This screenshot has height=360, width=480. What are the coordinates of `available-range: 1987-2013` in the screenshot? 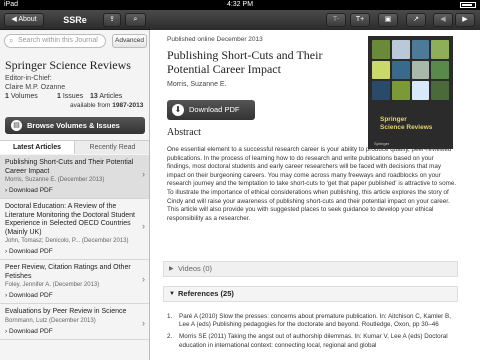 It's located at (128, 105).